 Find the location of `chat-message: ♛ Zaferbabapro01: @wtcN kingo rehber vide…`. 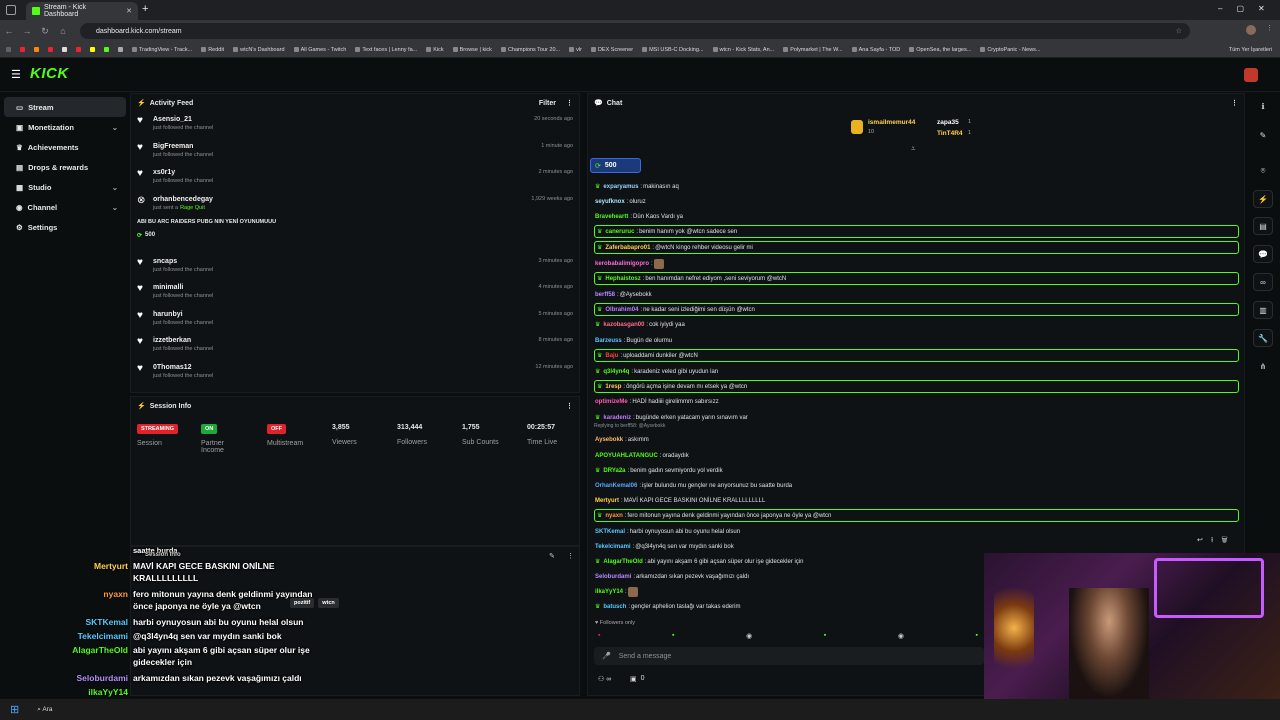

chat-message: ♛ Zaferbabapro01: @wtcN kingo rehber vide… is located at coordinates (916, 247).